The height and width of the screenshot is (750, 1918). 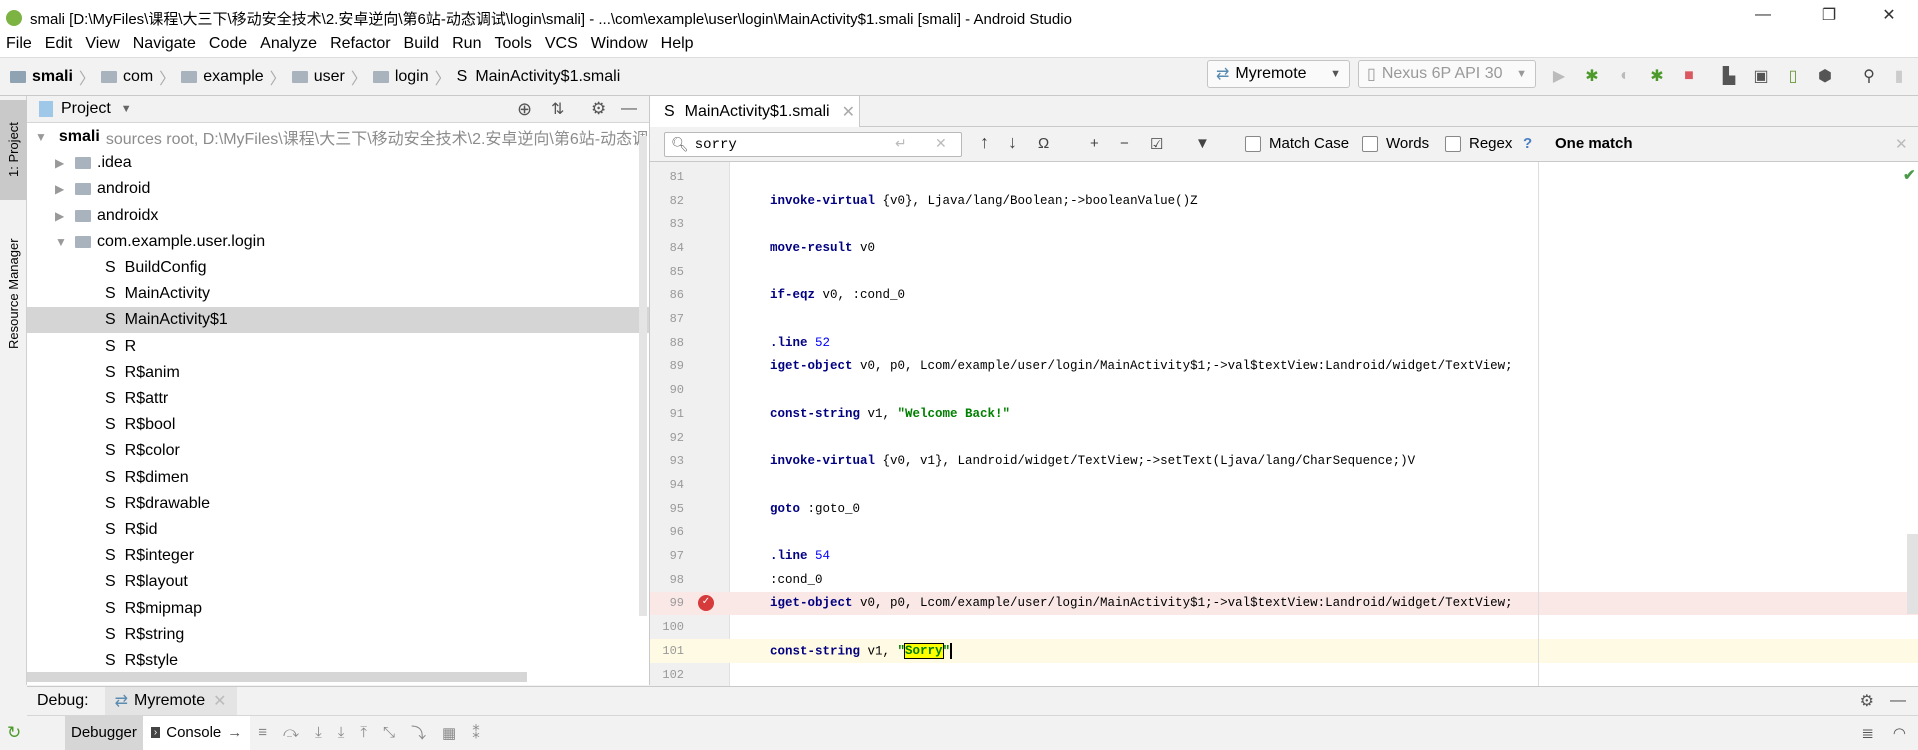 I want to click on menu-build: Build, so click(x=422, y=44).